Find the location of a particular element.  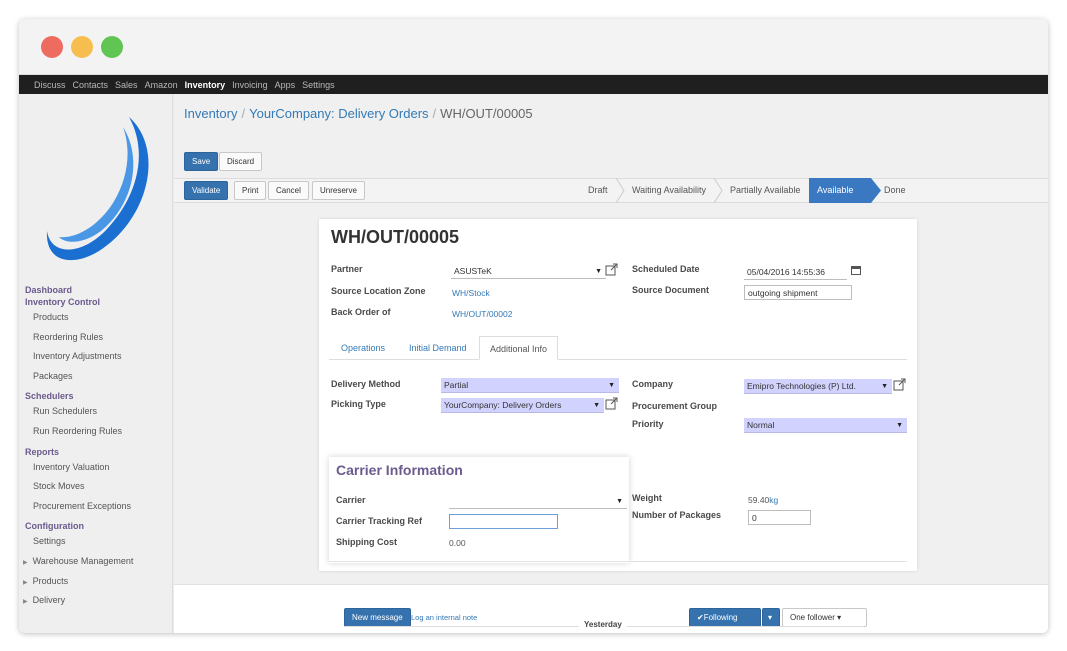

tab-initial-demand: Initial Demand is located at coordinates (438, 348).